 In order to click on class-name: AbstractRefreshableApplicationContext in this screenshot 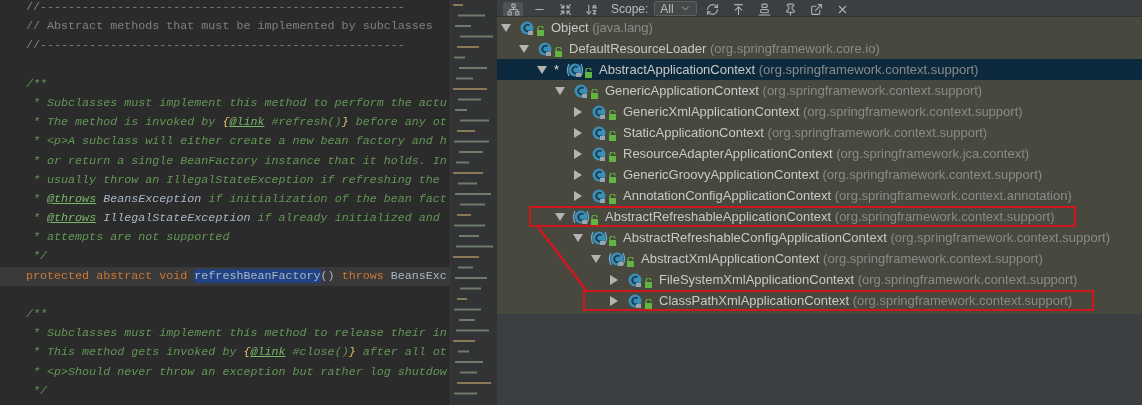, I will do `click(718, 216)`.